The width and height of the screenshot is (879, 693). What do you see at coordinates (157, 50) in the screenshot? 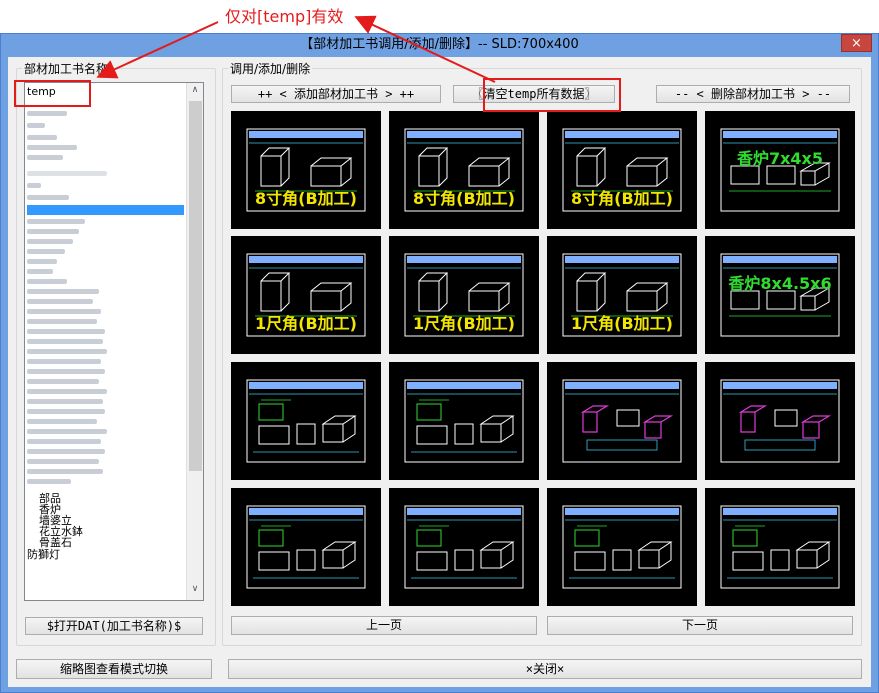
I see `arrow-to-temp-entry` at bounding box center [157, 50].